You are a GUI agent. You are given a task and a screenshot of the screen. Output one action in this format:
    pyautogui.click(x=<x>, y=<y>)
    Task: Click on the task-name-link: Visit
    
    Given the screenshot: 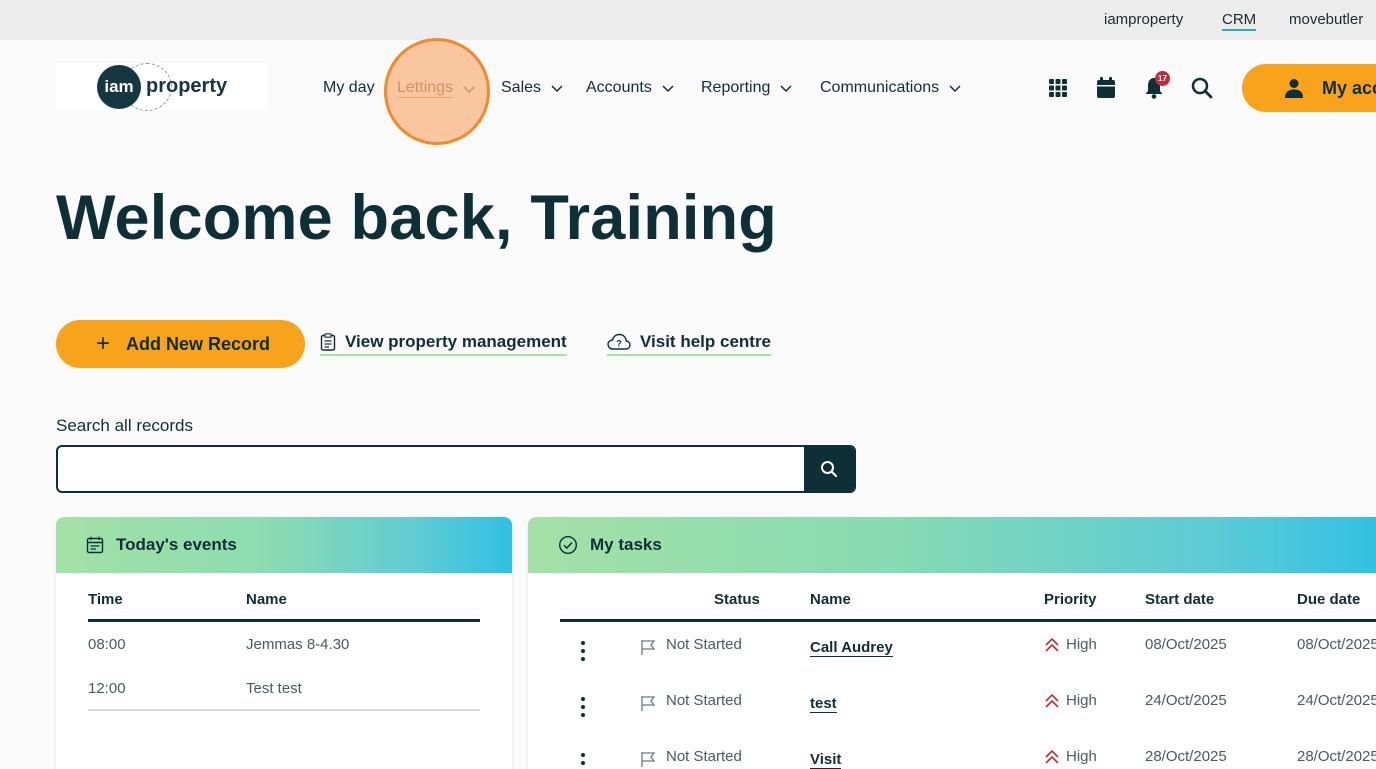 What is the action you would take?
    pyautogui.click(x=826, y=760)
    